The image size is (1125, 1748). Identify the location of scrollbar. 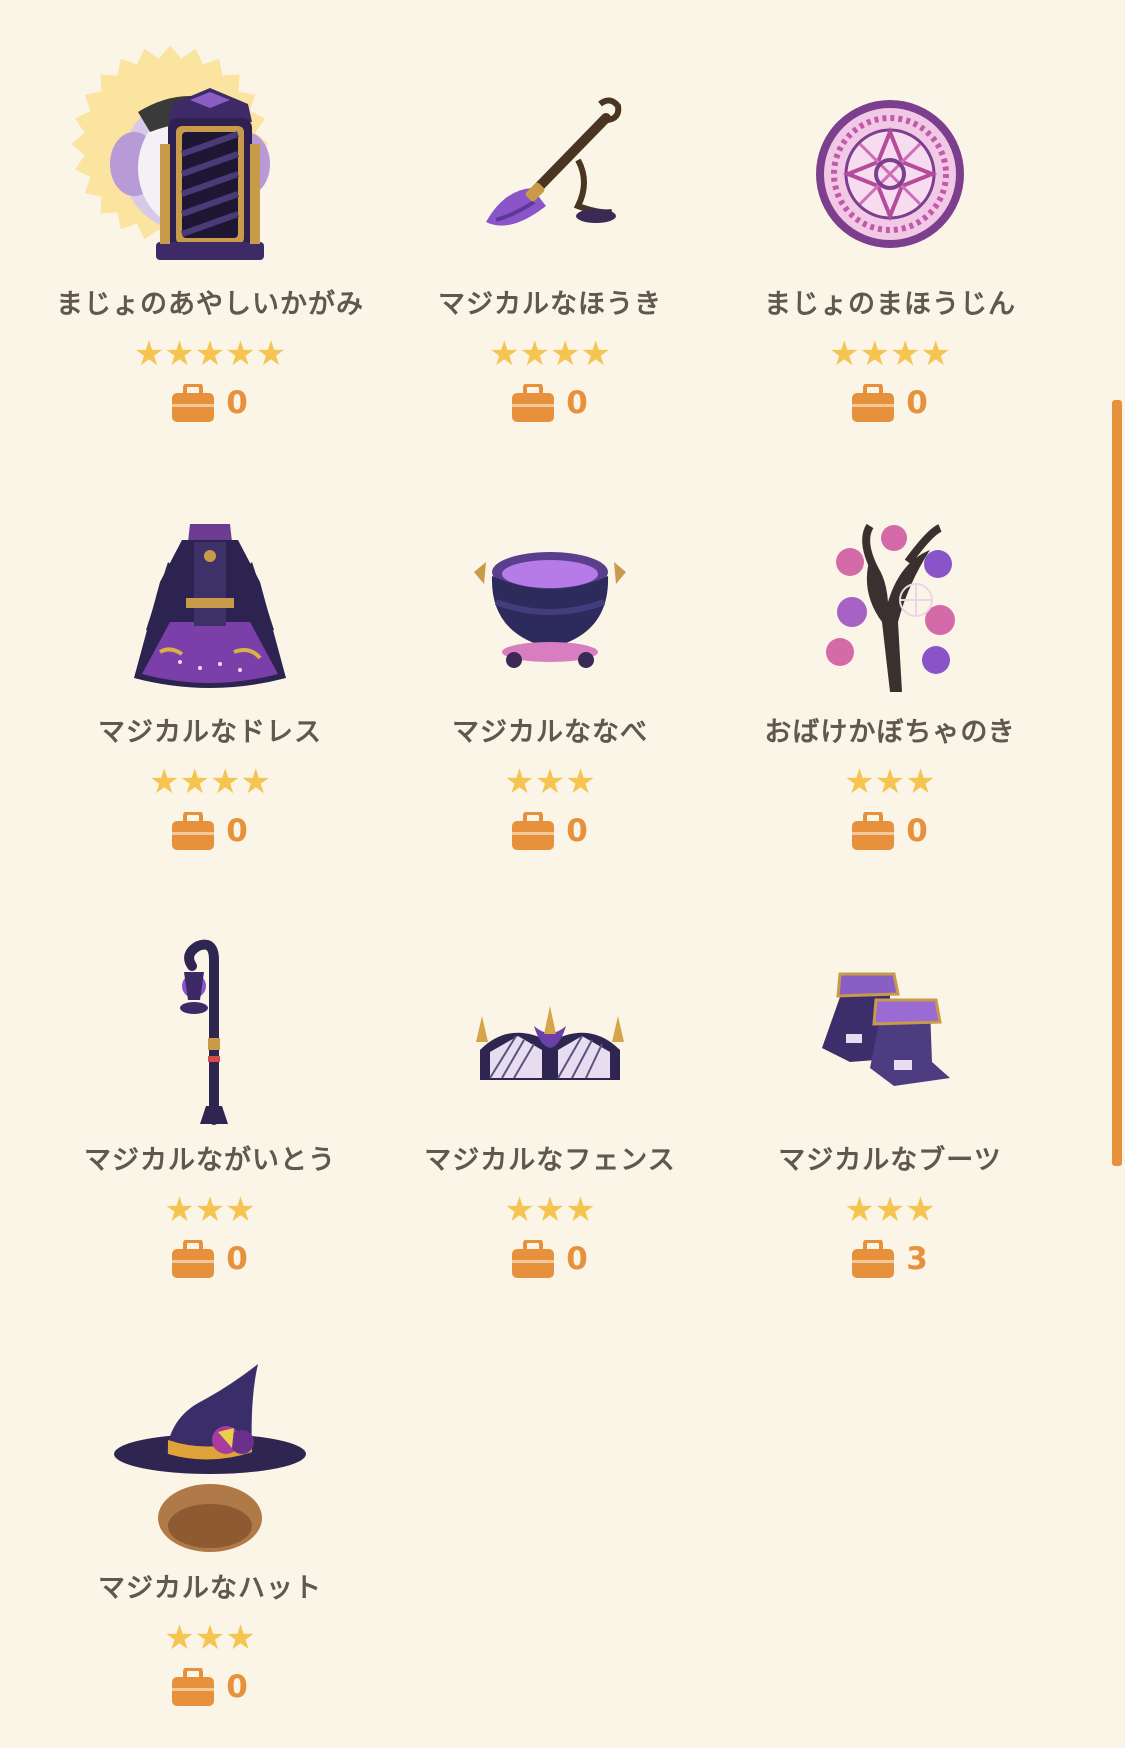
(1117, 783).